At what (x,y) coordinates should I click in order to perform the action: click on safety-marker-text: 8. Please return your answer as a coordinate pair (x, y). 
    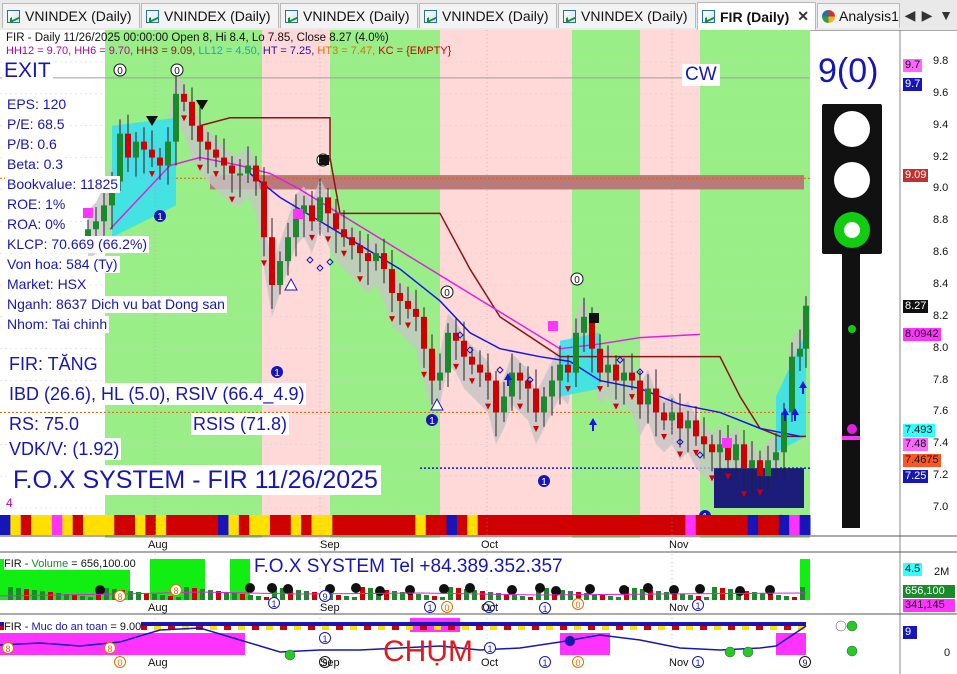
    Looking at the image, I should click on (109, 649).